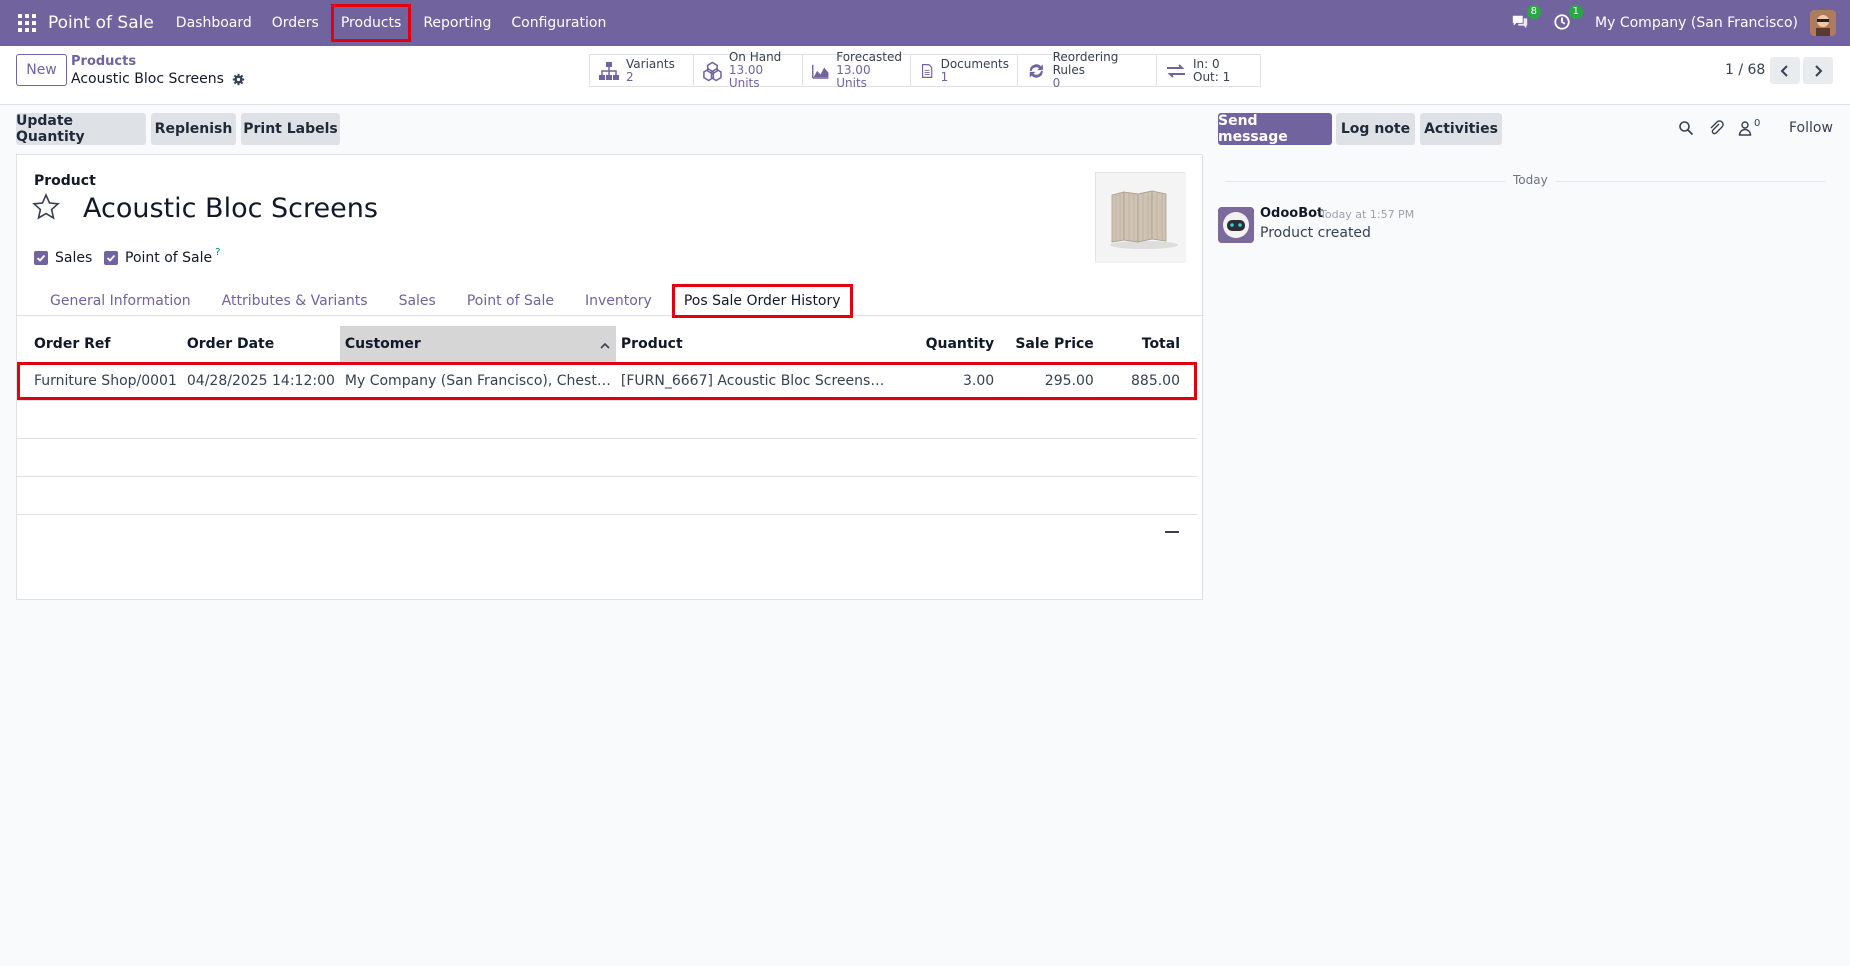 The width and height of the screenshot is (1850, 966). I want to click on follow-button: Follow, so click(1811, 128).